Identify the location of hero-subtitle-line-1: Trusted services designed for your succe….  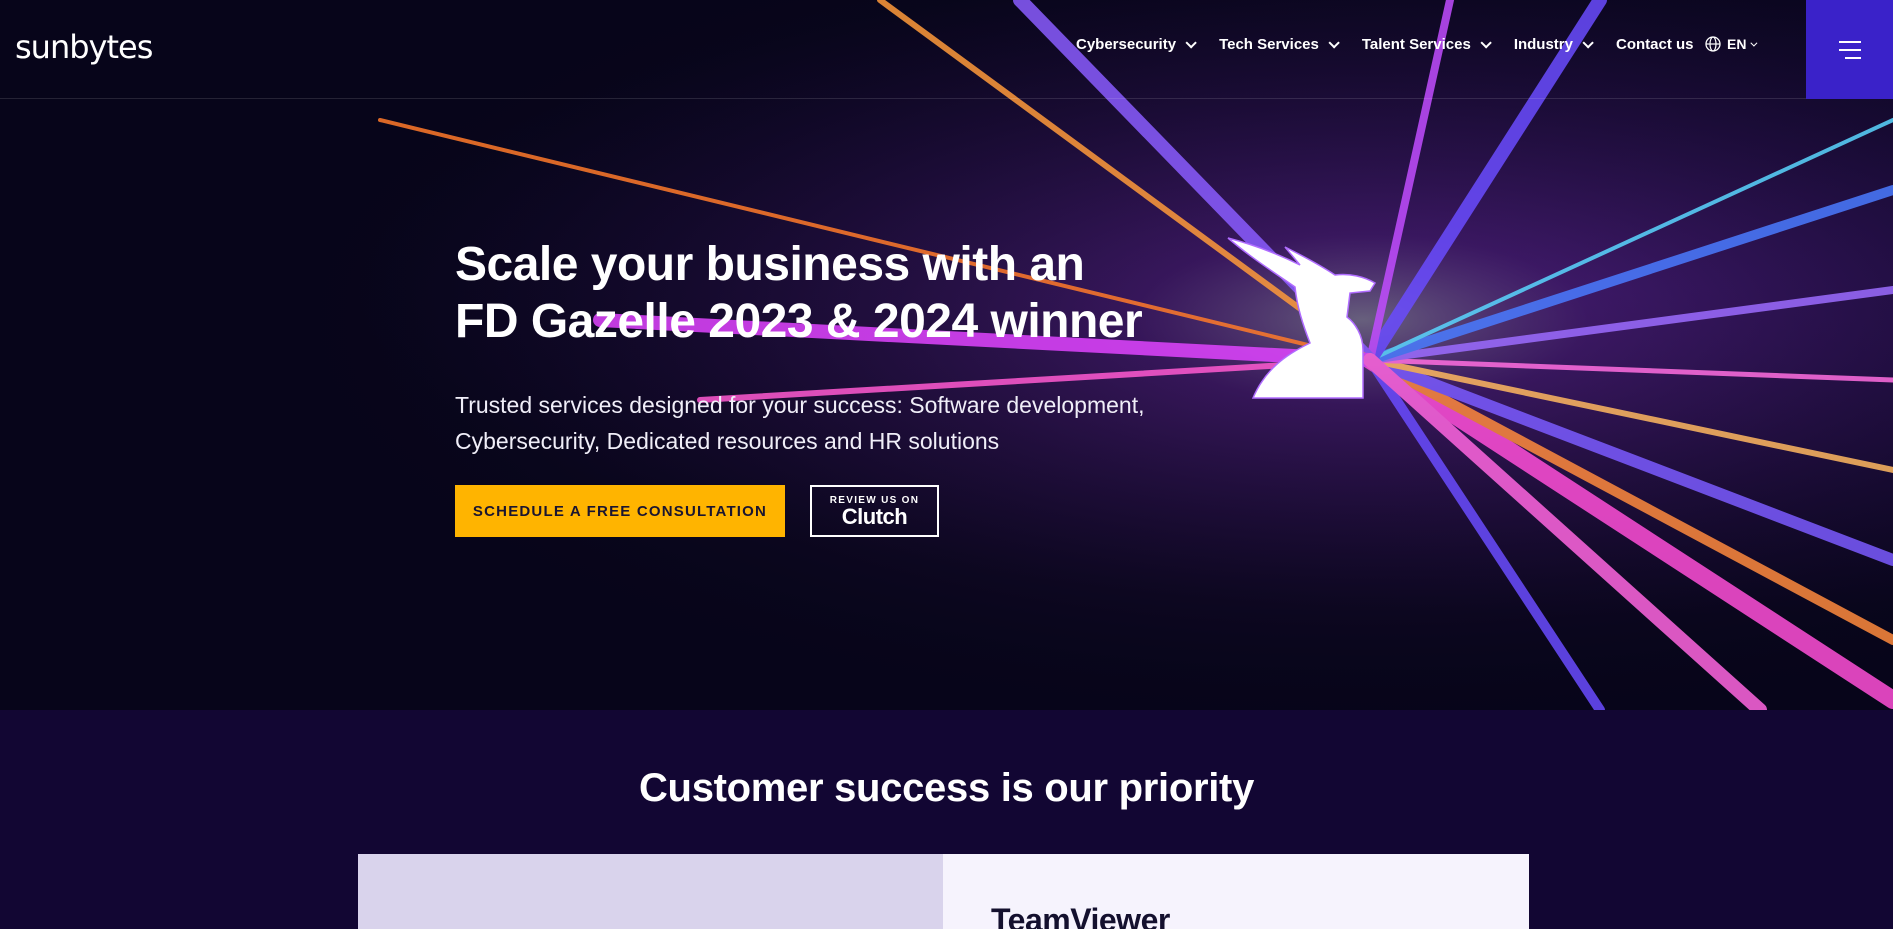
(800, 405).